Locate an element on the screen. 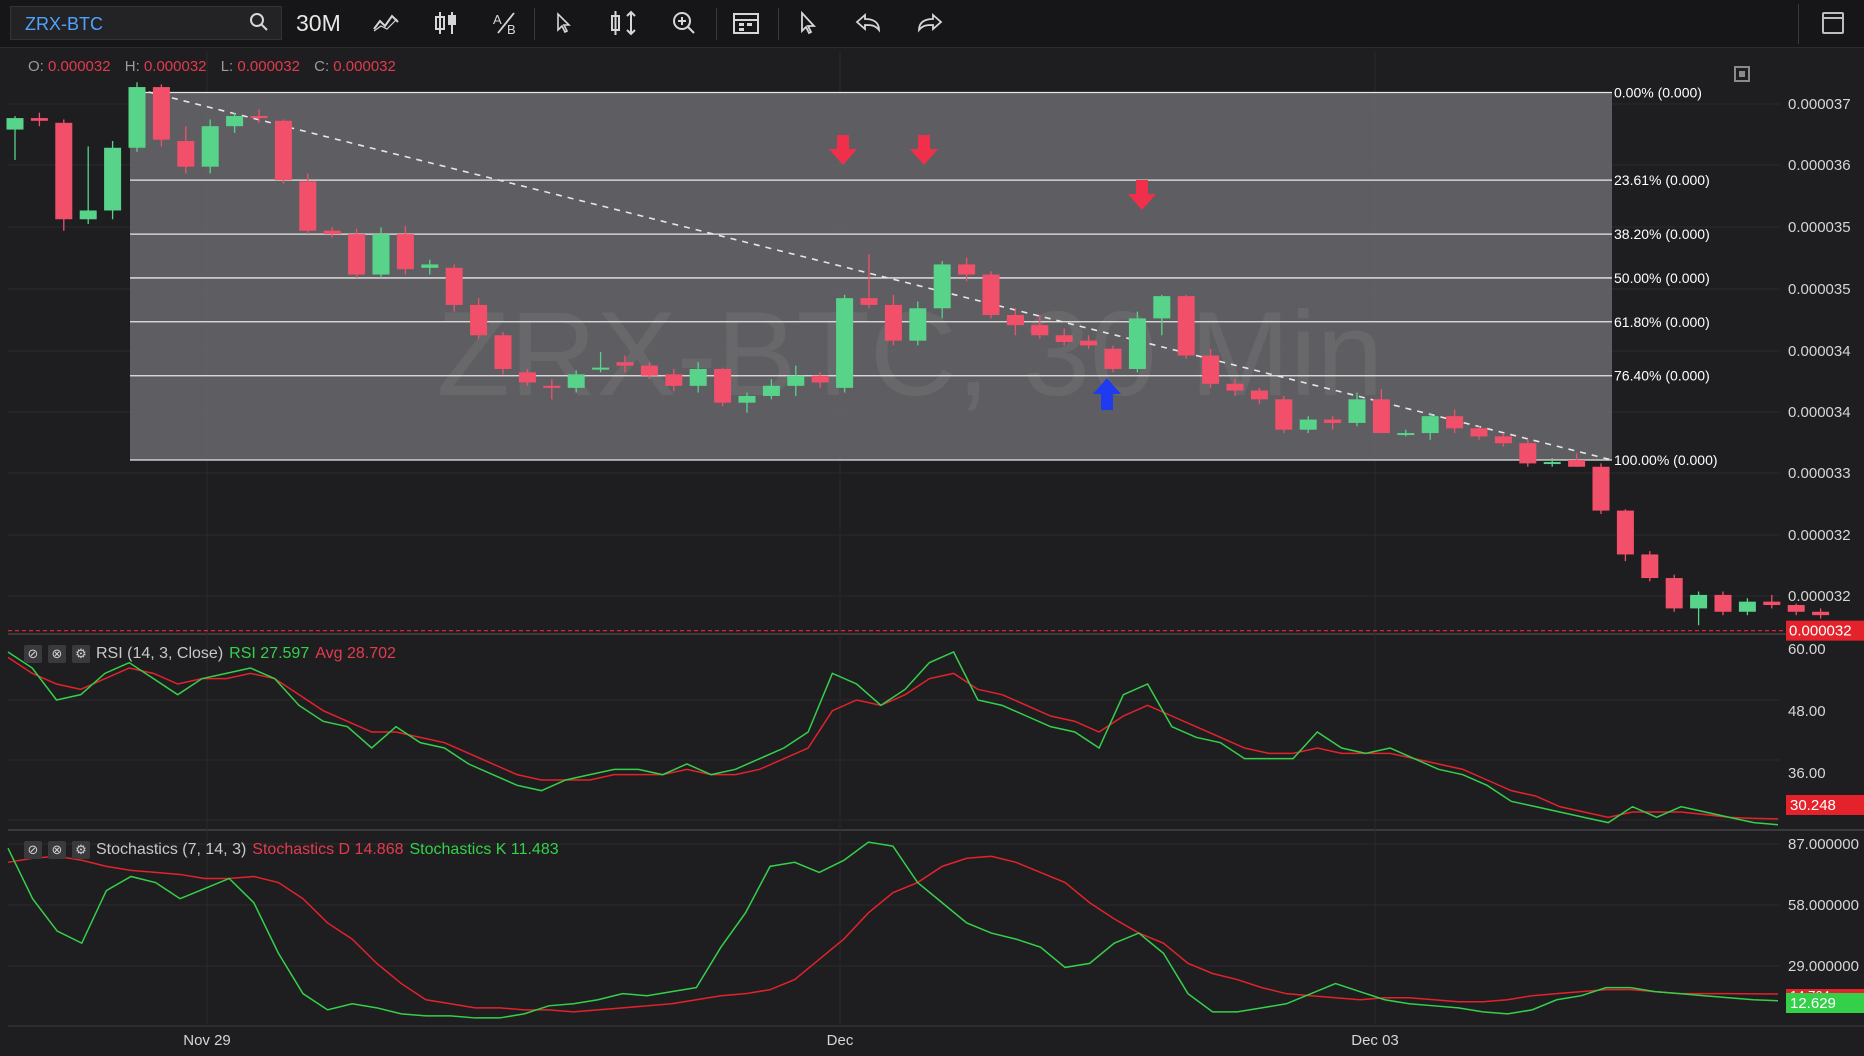  compare-icon: AB is located at coordinates (506, 23).